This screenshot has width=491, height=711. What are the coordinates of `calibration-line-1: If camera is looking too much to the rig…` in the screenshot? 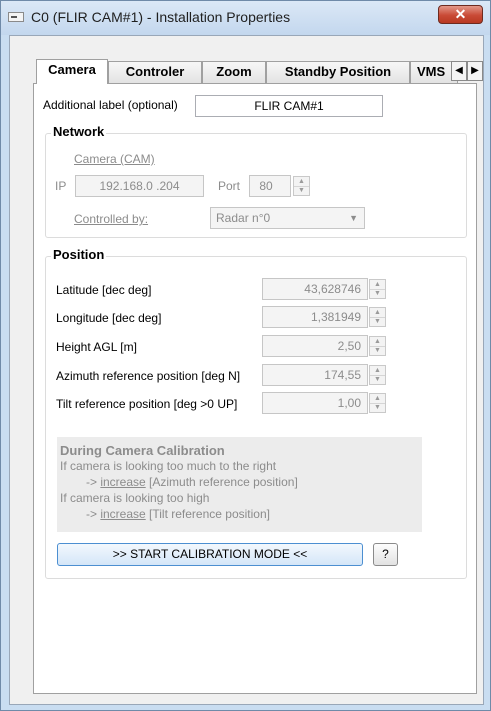 It's located at (168, 466).